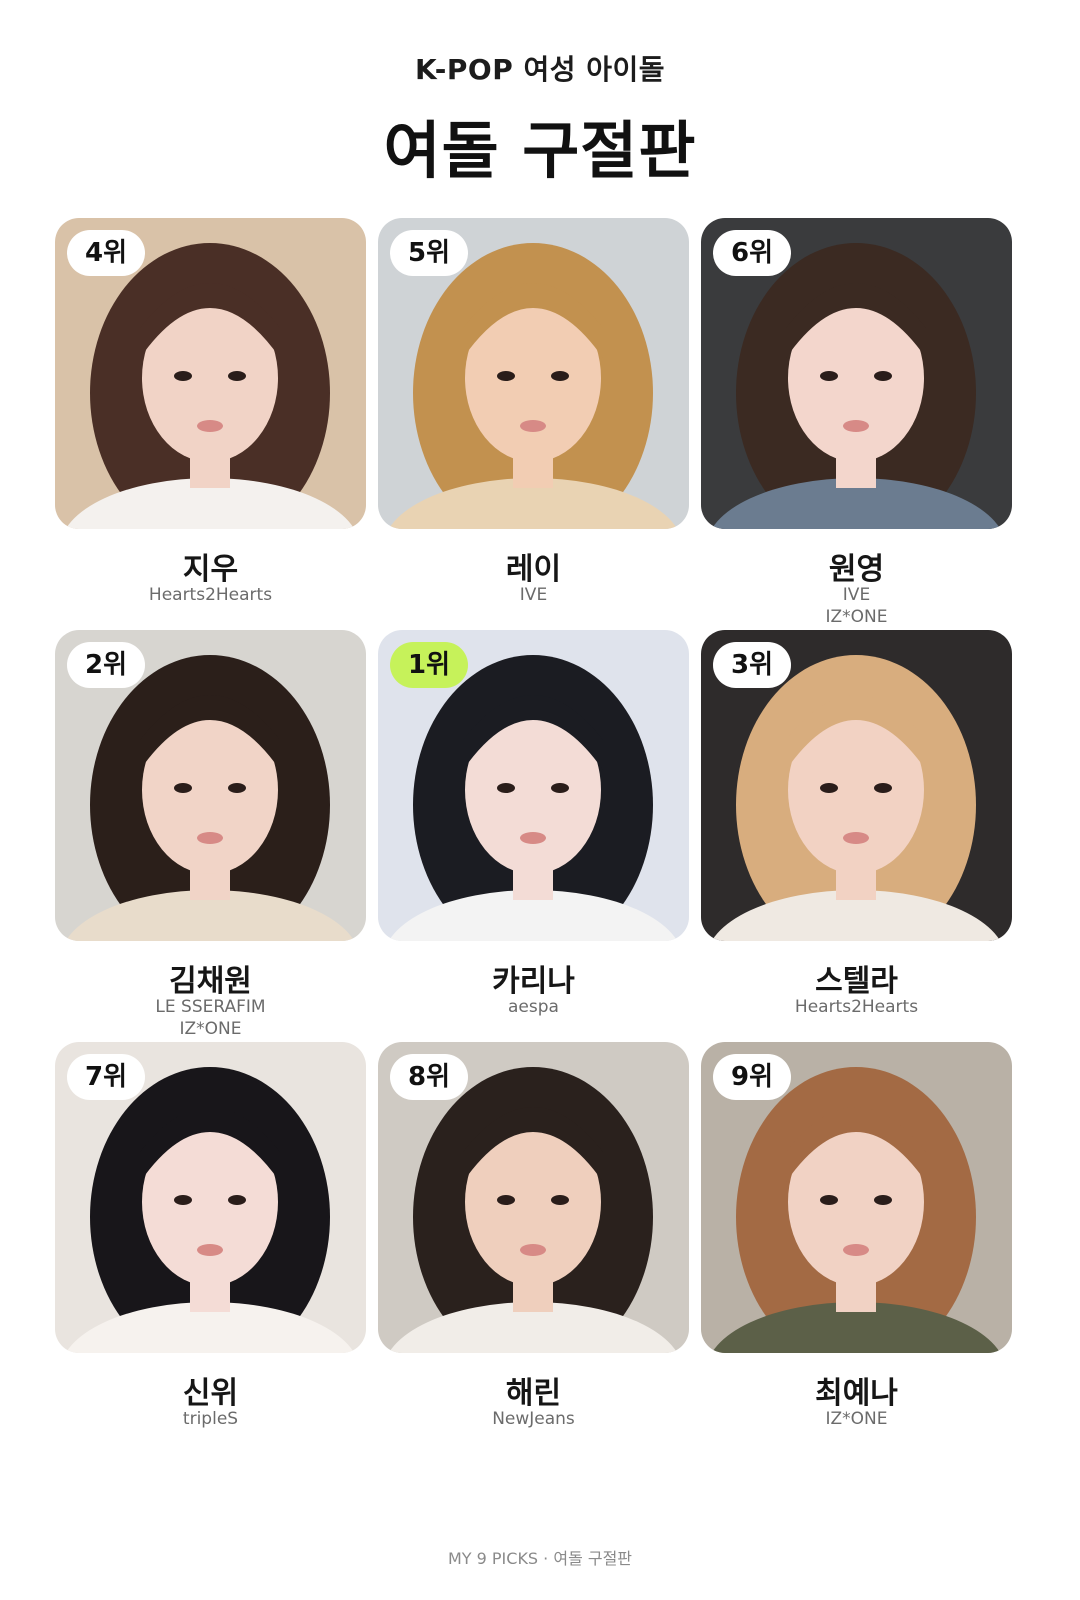  I want to click on idol-name: 스텔라, so click(856, 981).